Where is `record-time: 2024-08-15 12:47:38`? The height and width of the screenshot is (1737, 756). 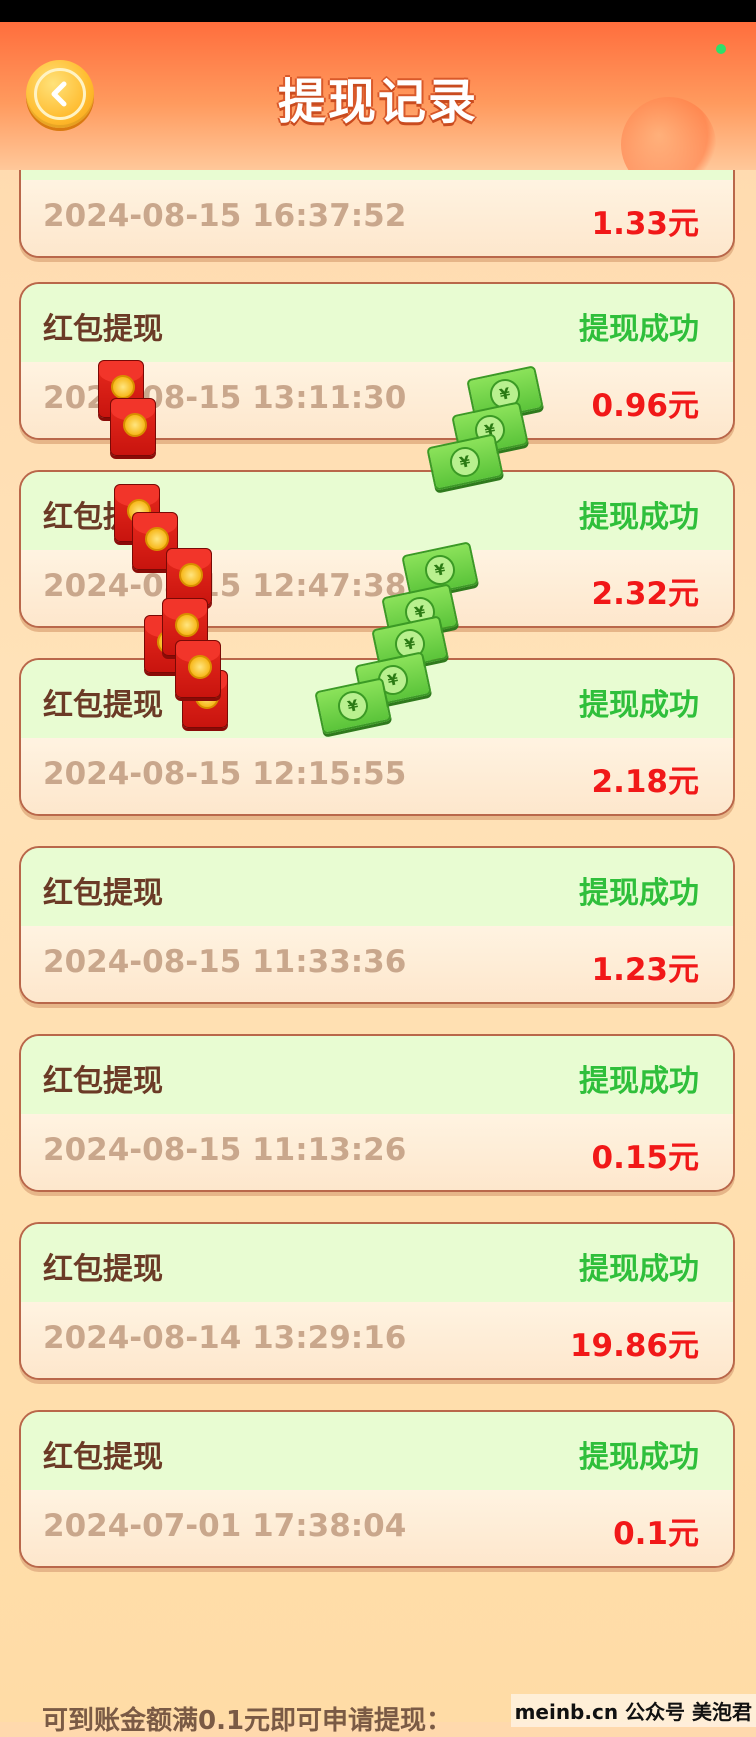
record-time: 2024-08-15 12:47:38 is located at coordinates (225, 586).